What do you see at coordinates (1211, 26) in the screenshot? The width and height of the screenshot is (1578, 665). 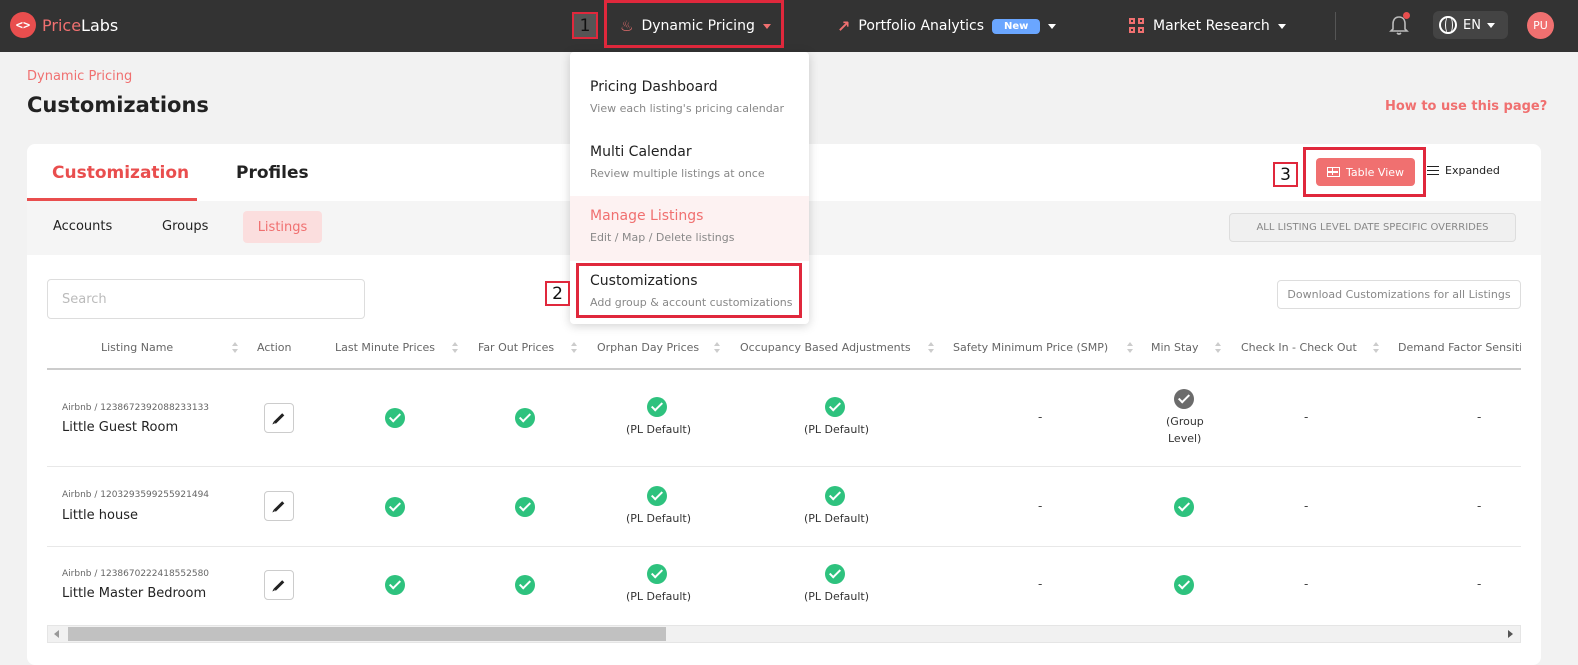 I see `nav-market-research-label: Market Research` at bounding box center [1211, 26].